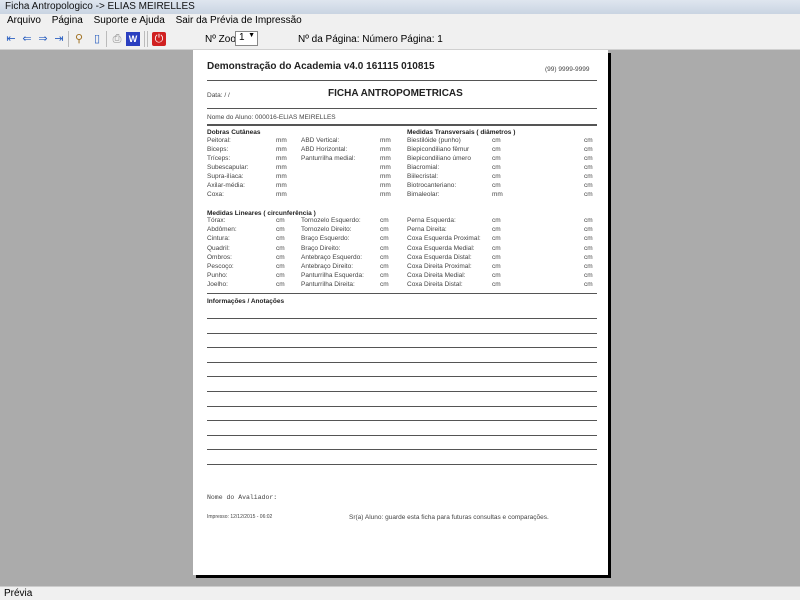 This screenshot has width=800, height=600. Describe the element at coordinates (215, 194) in the screenshot. I see `measure-label: Coxa:` at that location.